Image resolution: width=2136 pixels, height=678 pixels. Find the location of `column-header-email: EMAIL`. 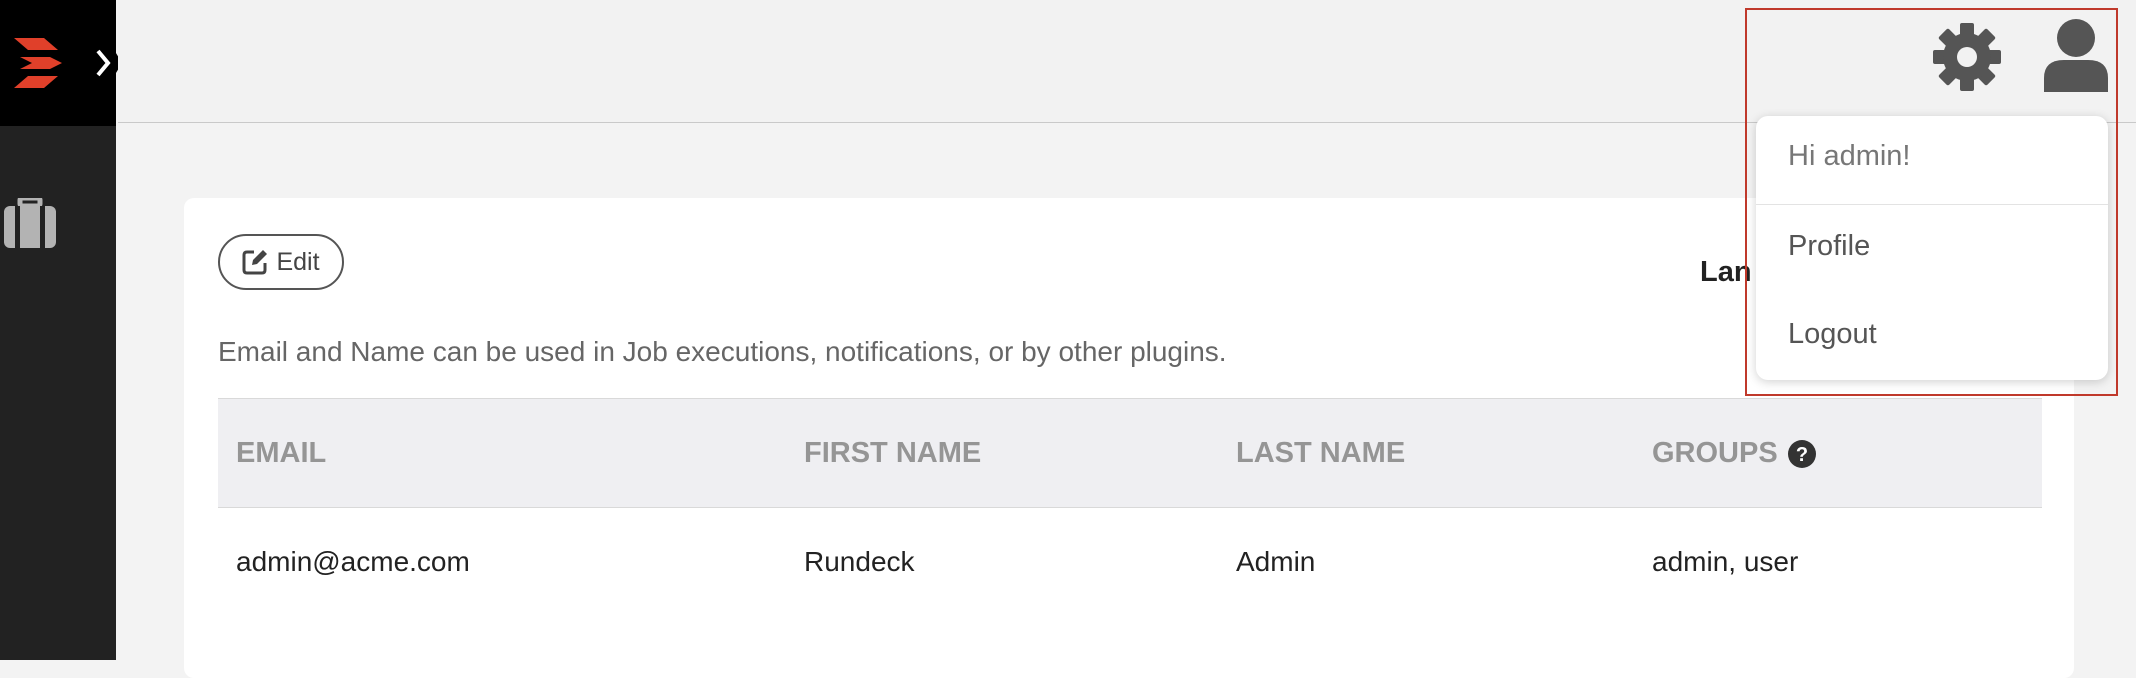

column-header-email: EMAIL is located at coordinates (281, 453).